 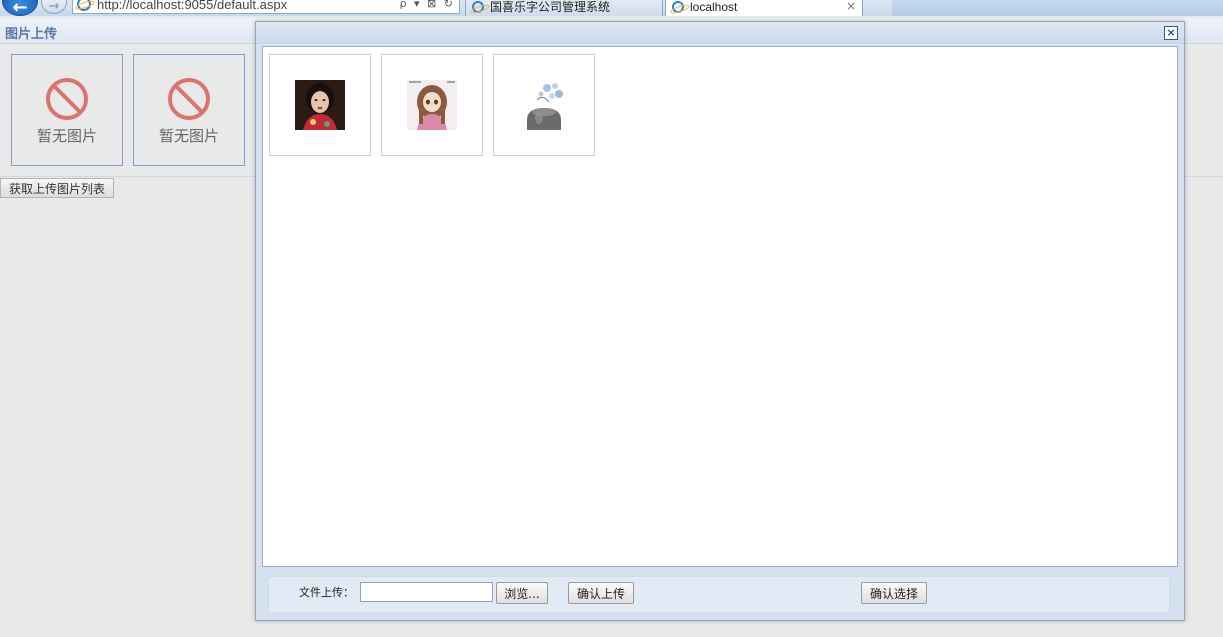 I want to click on address-tools-icons: ρ ▾ ⊠ ↻, so click(x=427, y=5).